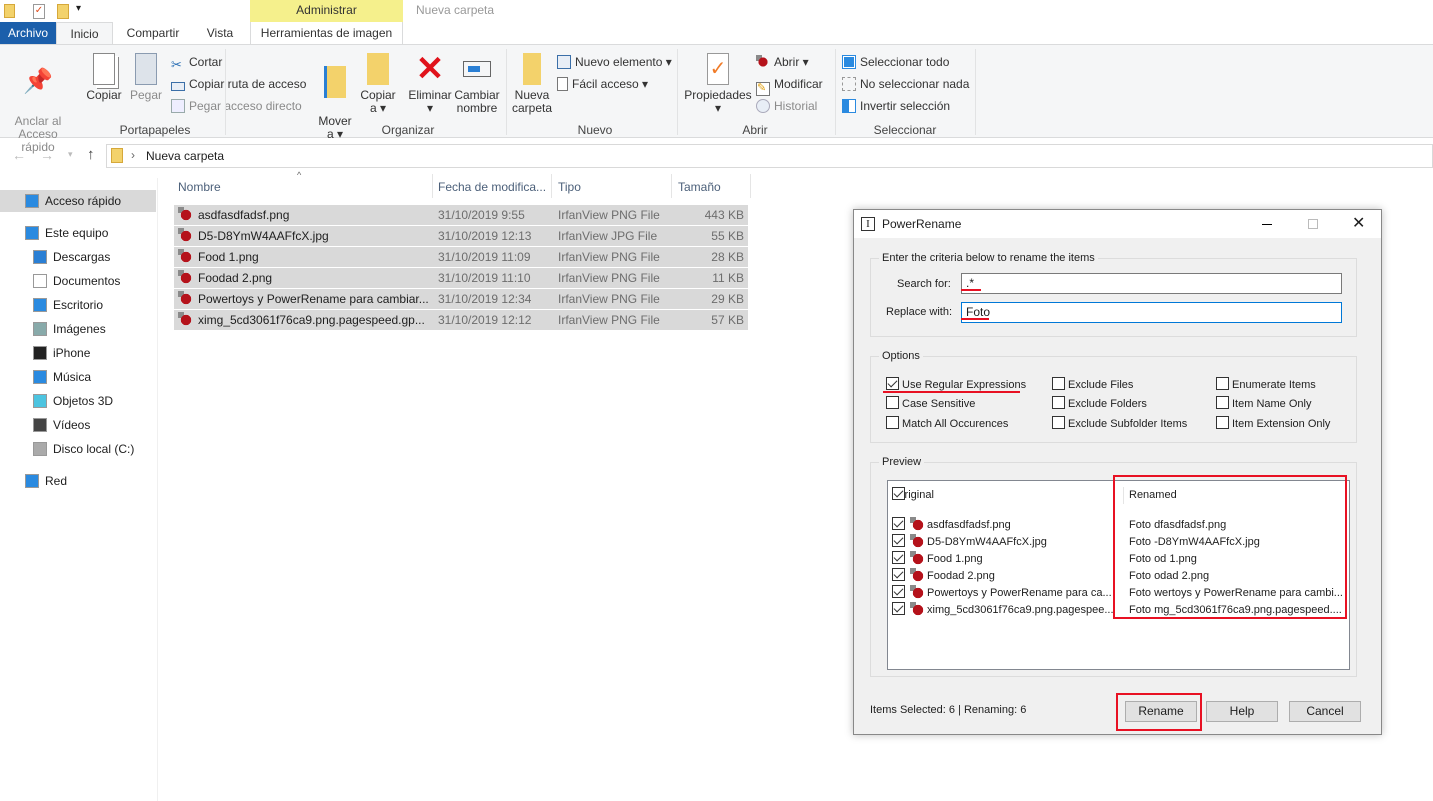 This screenshot has width=1433, height=801. I want to click on column-header-nombre: Nombre, so click(199, 189).